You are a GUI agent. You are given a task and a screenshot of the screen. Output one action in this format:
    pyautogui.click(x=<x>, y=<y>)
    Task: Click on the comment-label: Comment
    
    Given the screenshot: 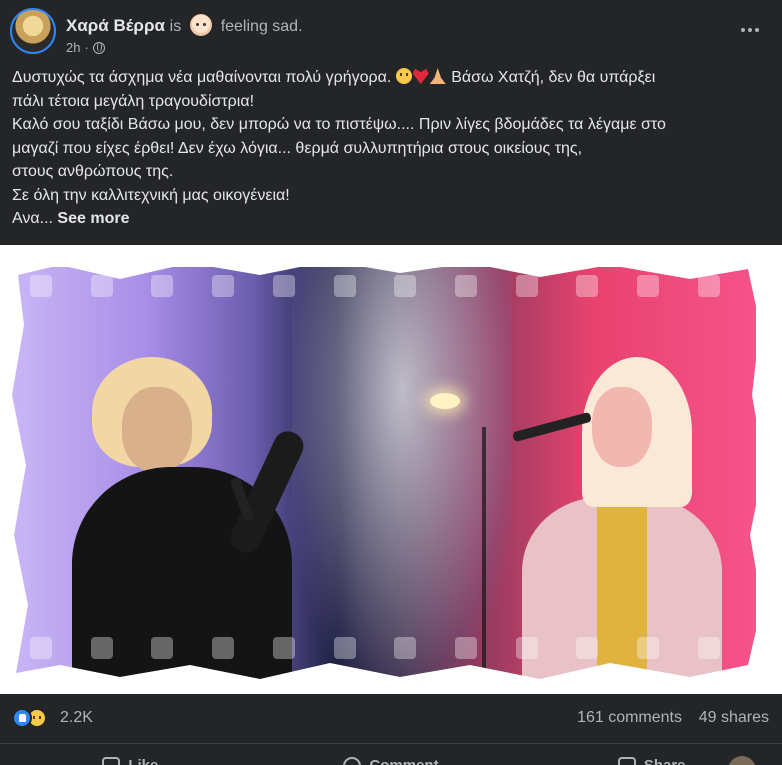 What is the action you would take?
    pyautogui.click(x=403, y=761)
    